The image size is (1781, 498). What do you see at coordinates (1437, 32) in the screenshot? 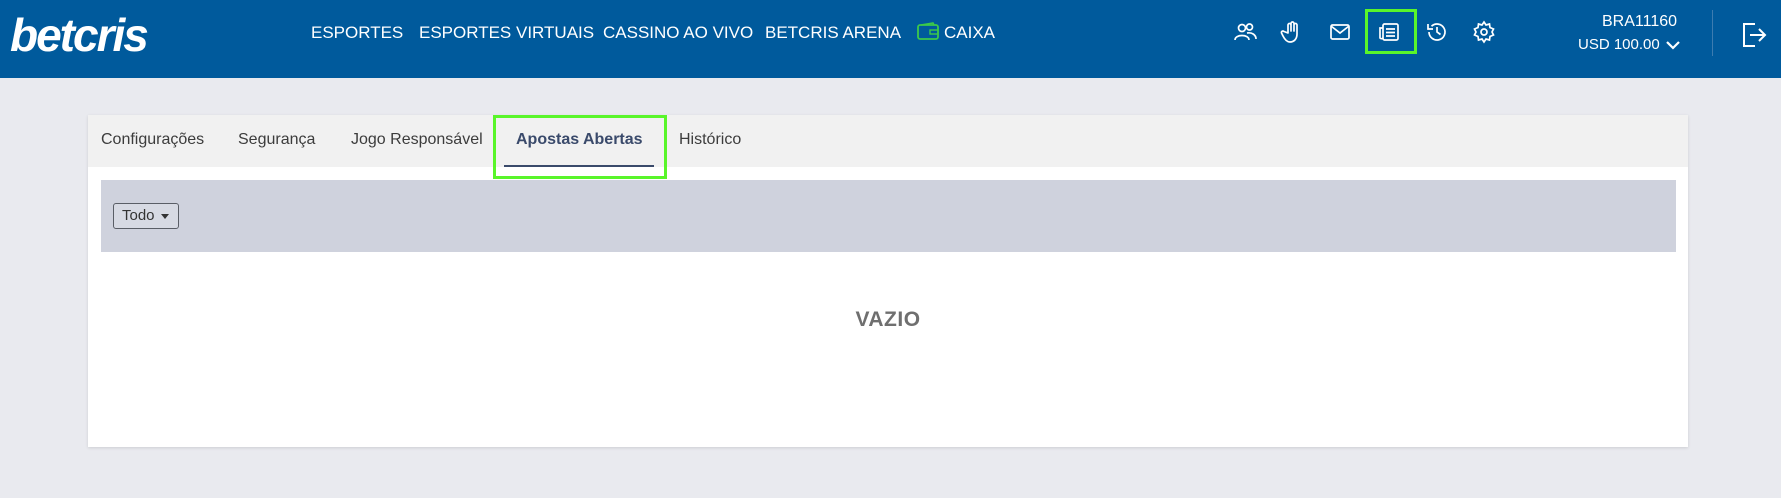
I see `history-icon` at bounding box center [1437, 32].